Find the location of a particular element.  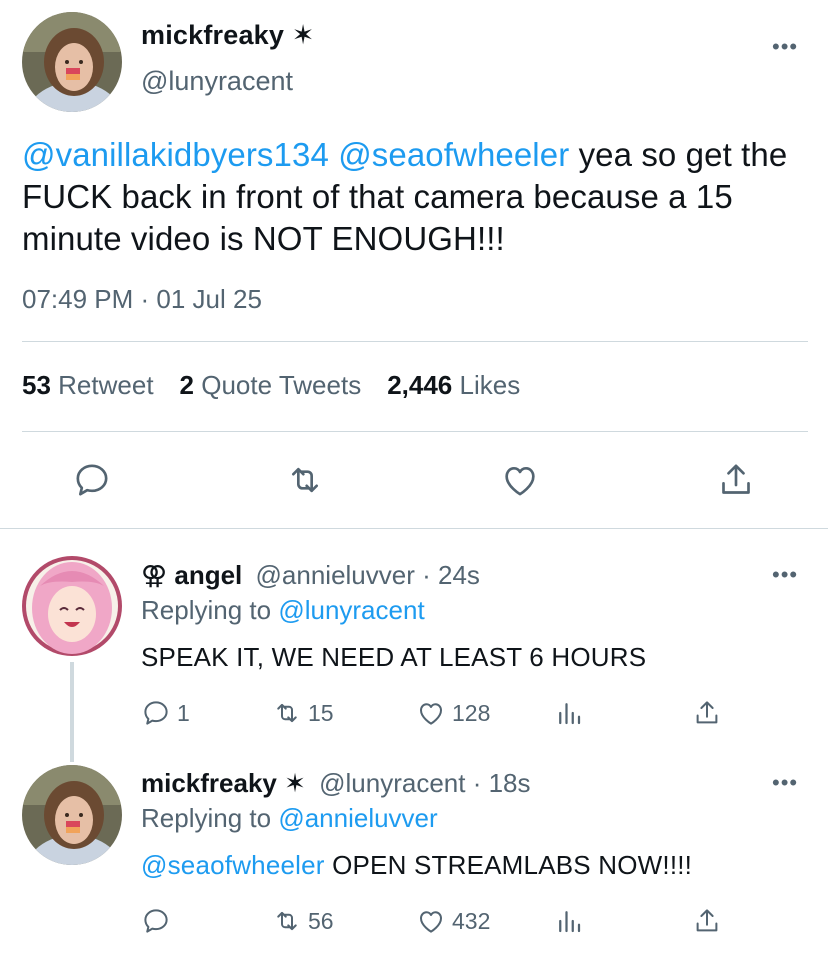

like-count: 432 is located at coordinates (471, 920).